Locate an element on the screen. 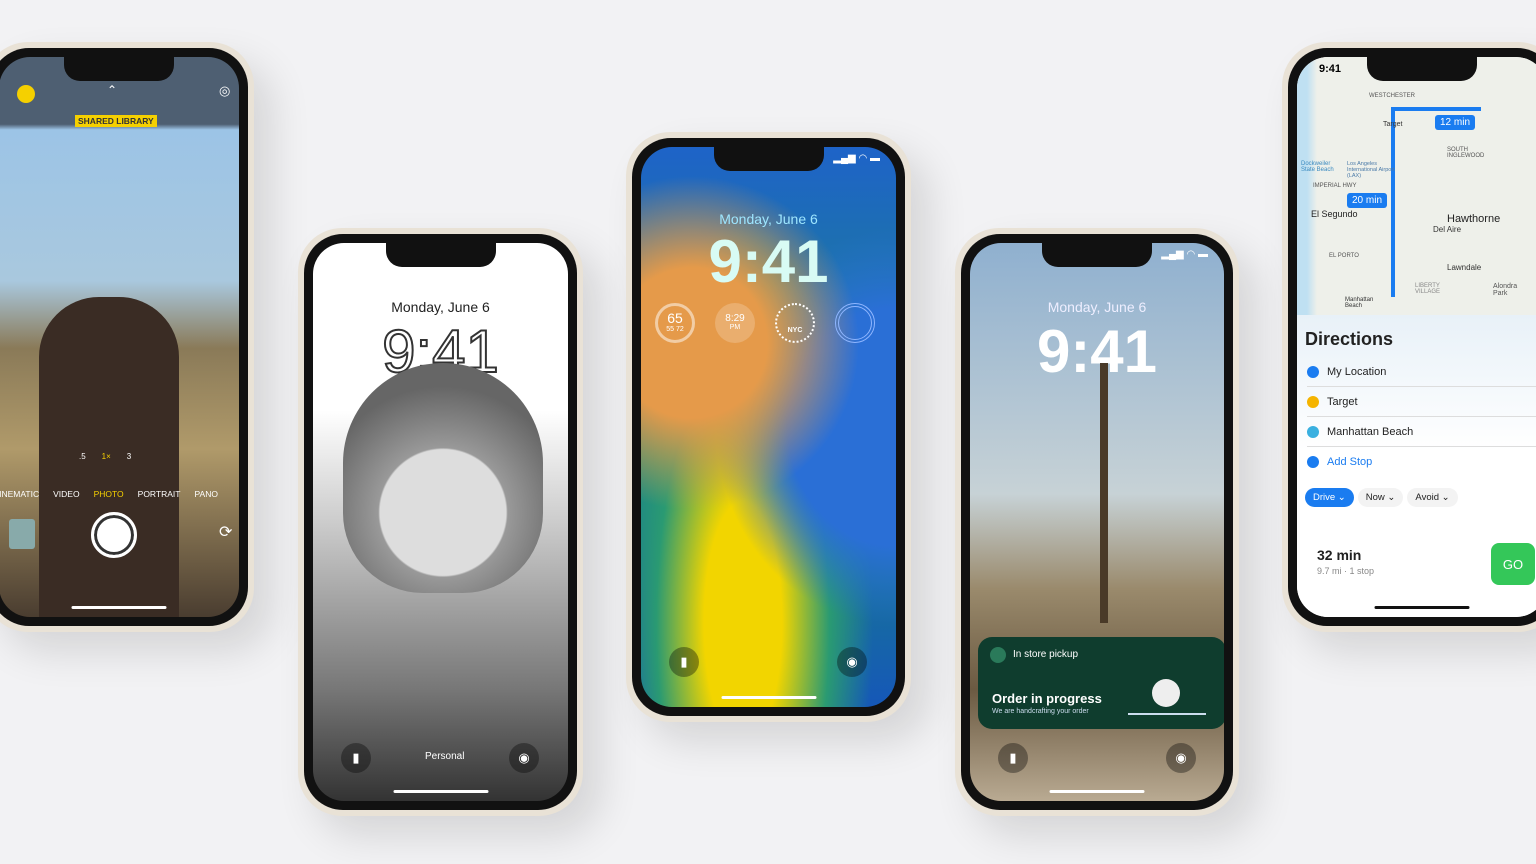  stop-my-location: My Location is located at coordinates (1356, 372).